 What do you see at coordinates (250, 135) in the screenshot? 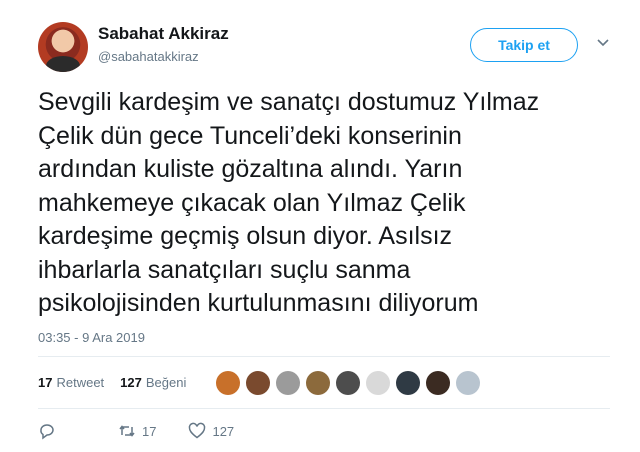
I see `tweet-text-line: Çelik dün gece Tunceli’deki konserinin` at bounding box center [250, 135].